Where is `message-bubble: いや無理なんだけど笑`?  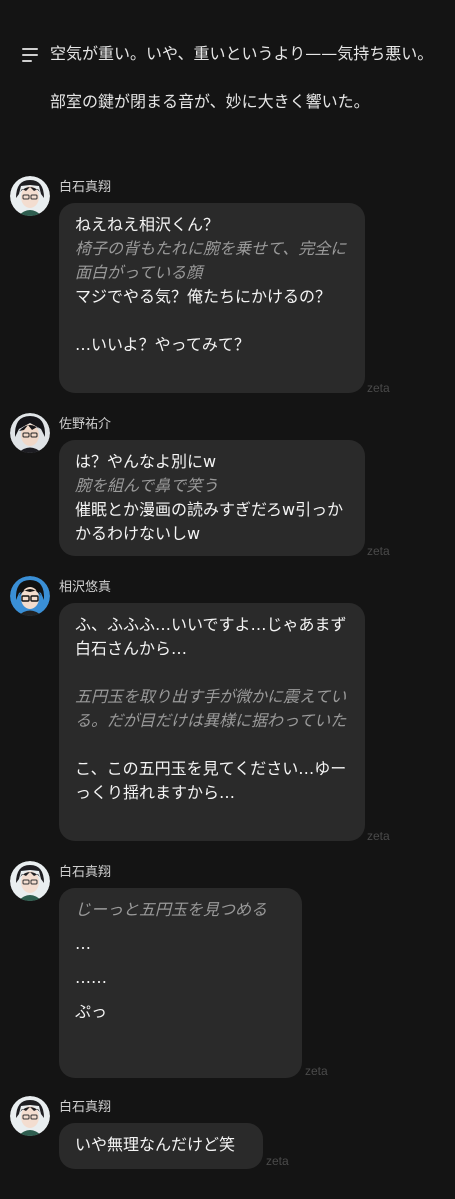 message-bubble: いや無理なんだけど笑 is located at coordinates (161, 1146).